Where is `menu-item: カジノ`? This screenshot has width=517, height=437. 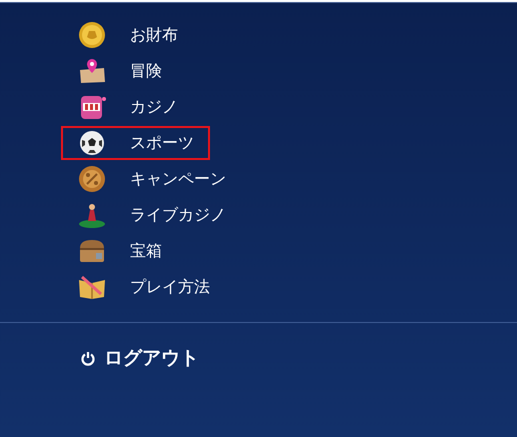
menu-item: カジノ is located at coordinates (120, 107).